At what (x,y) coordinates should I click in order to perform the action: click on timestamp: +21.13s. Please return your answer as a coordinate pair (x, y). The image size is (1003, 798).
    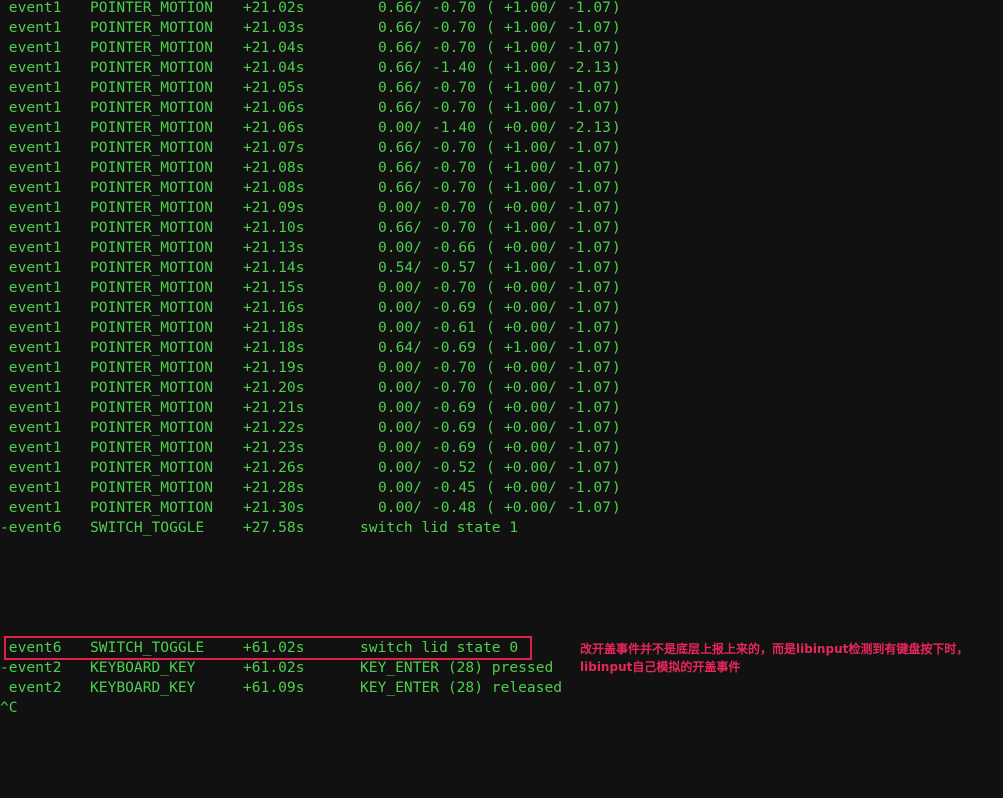
    Looking at the image, I should click on (274, 247).